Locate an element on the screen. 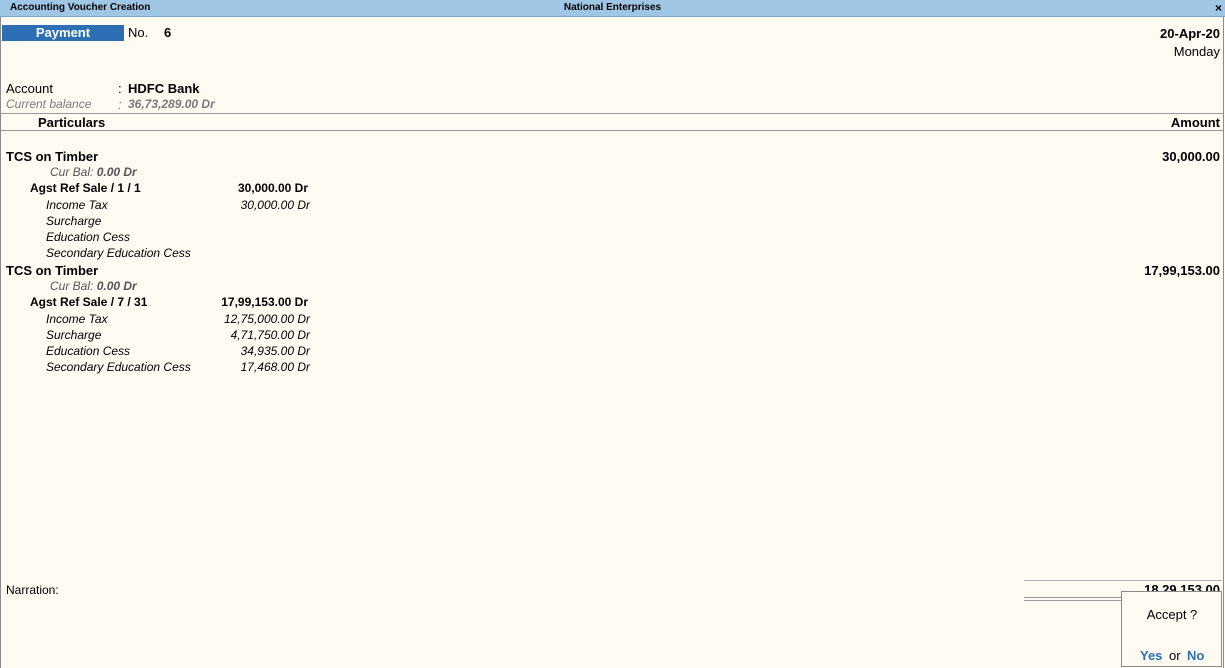  bill-reference-amount: 17,99,153.00 Dr is located at coordinates (264, 302).